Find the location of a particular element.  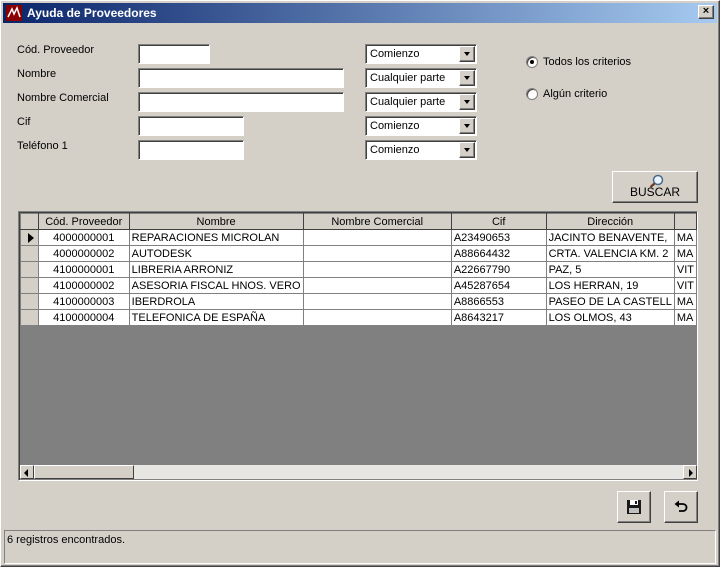

telefono-match-select: Comienzo is located at coordinates (421, 150).